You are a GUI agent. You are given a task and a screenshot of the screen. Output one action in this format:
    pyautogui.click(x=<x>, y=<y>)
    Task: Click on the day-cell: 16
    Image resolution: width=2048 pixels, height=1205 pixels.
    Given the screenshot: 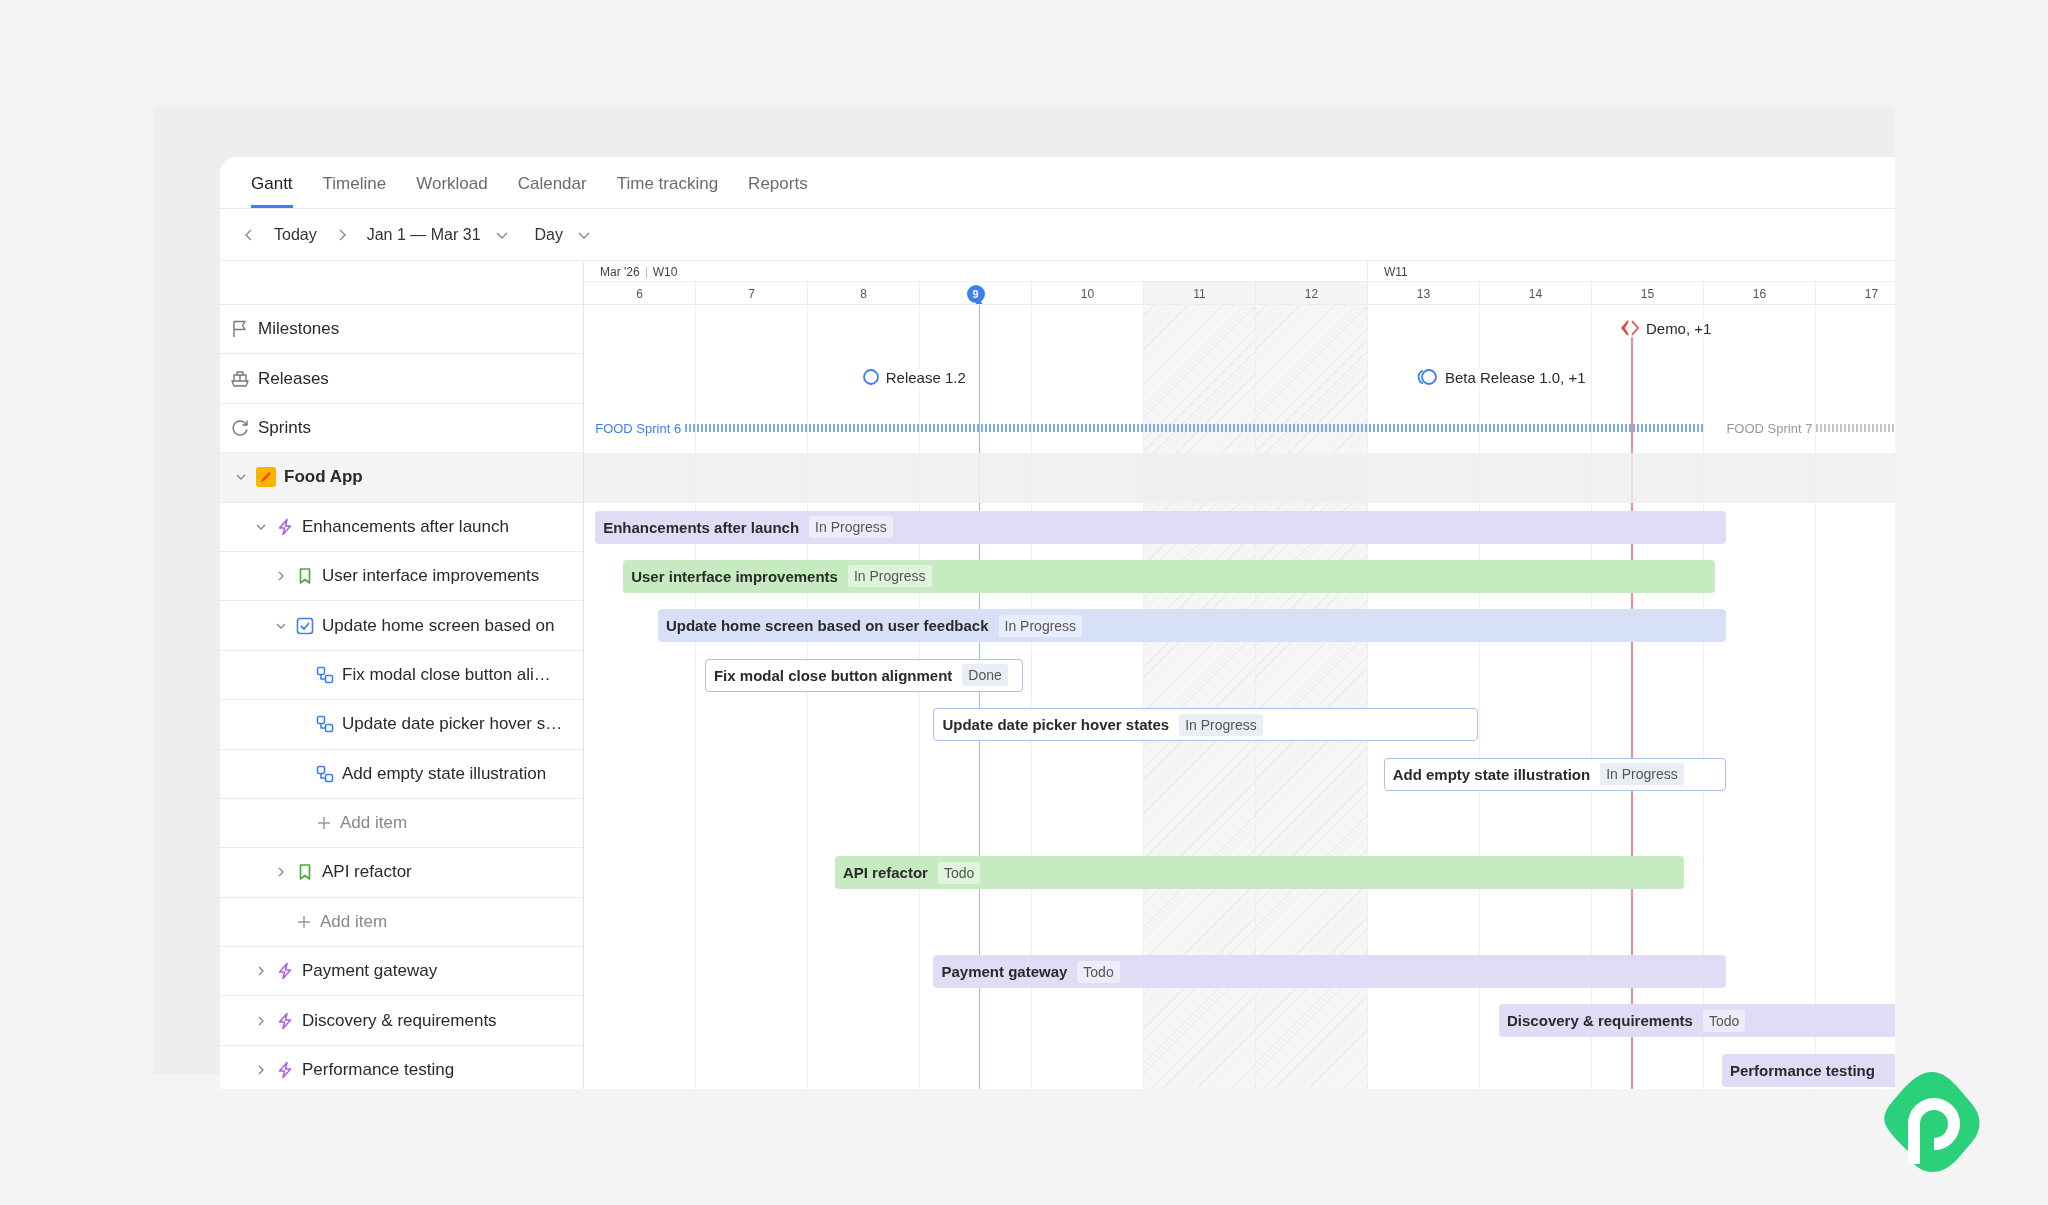 What is the action you would take?
    pyautogui.click(x=1760, y=293)
    